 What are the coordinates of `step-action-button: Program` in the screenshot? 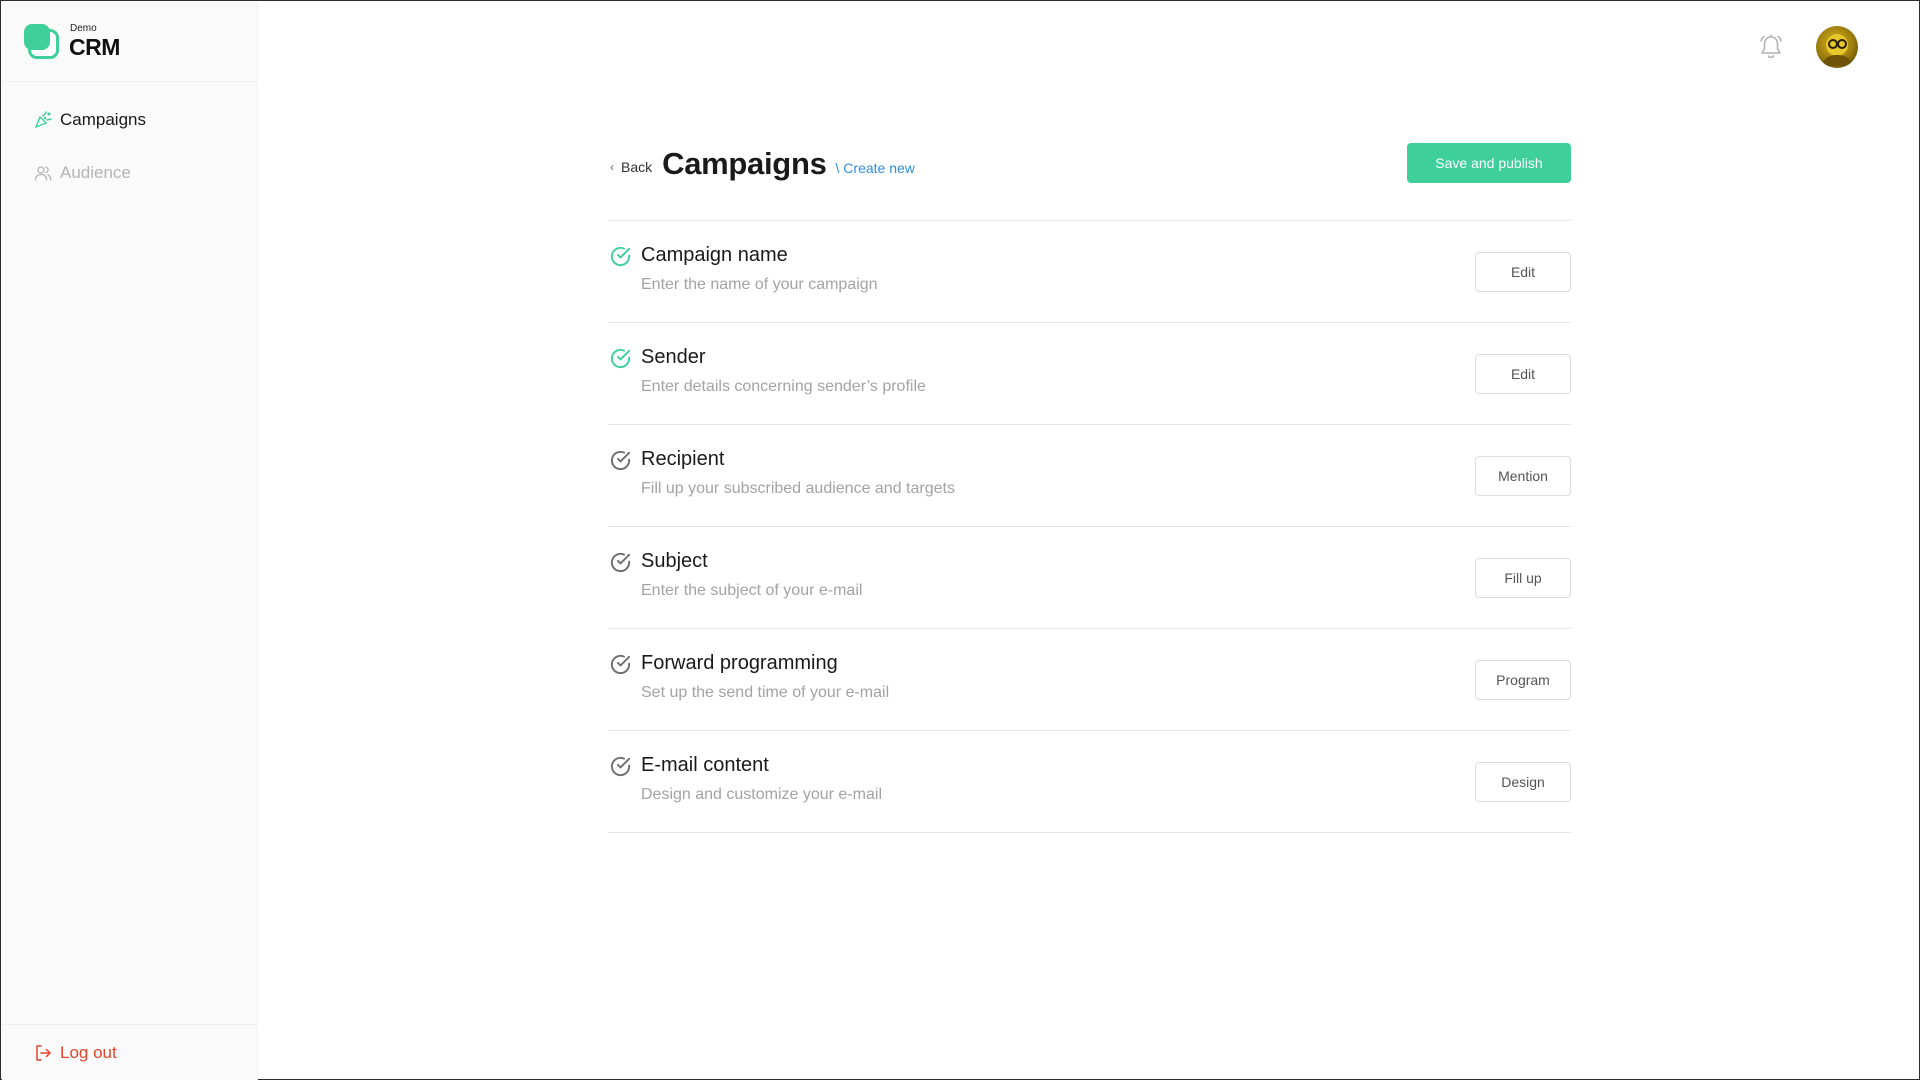 It's located at (1523, 680).